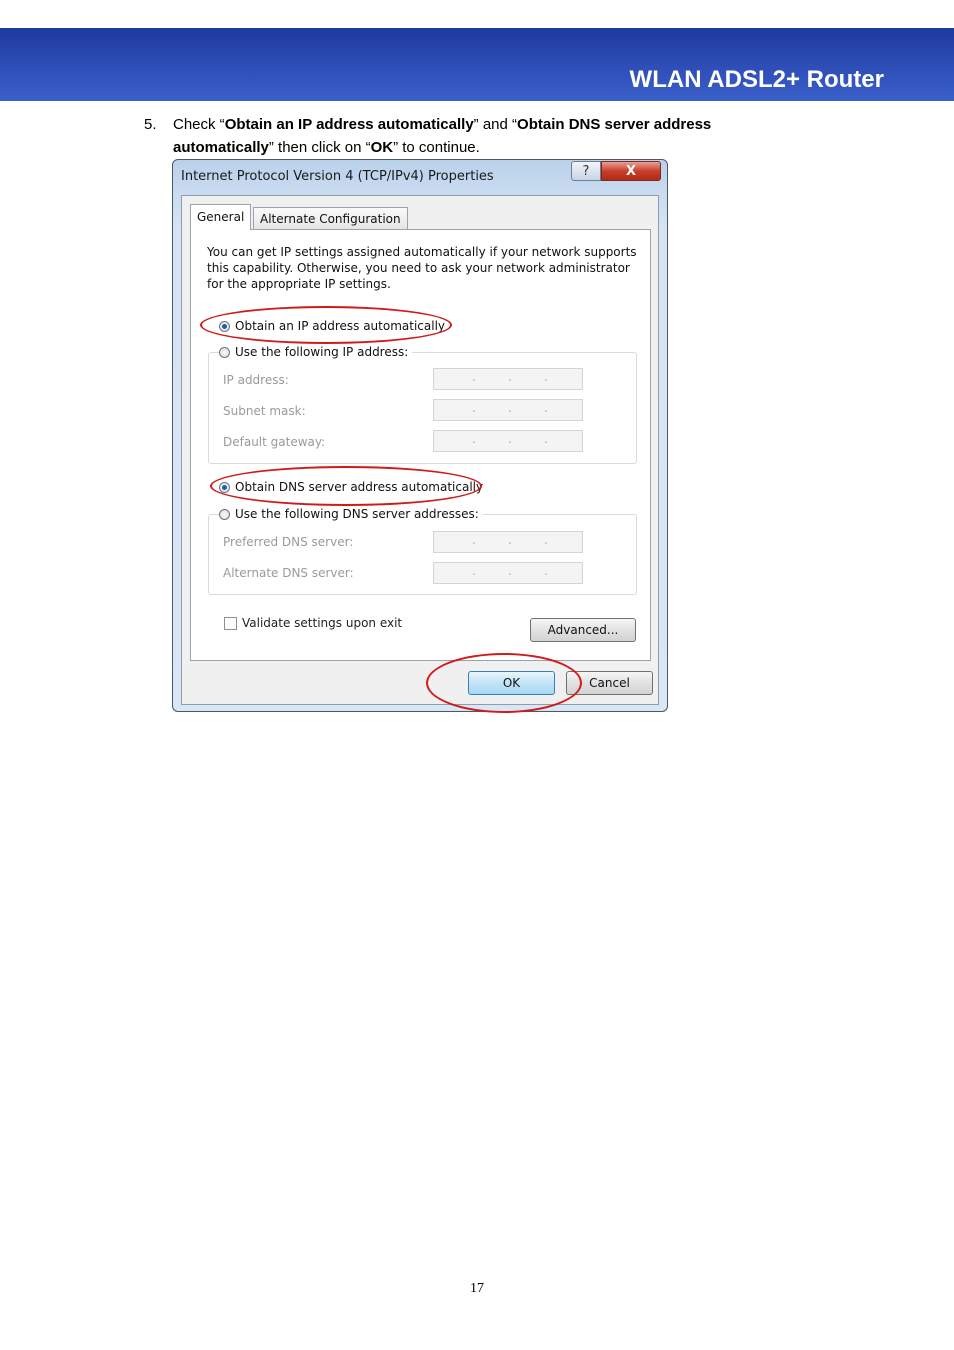 Image resolution: width=954 pixels, height=1350 pixels. I want to click on radio-use-static-dns: Use the following DNS server addresses:, so click(351, 514).